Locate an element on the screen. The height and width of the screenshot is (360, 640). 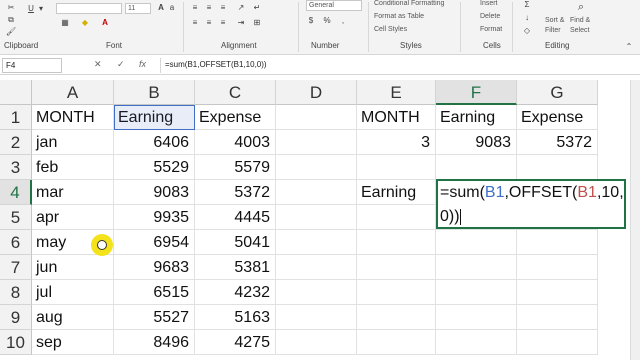
cell-c8: 4232 is located at coordinates (235, 292).